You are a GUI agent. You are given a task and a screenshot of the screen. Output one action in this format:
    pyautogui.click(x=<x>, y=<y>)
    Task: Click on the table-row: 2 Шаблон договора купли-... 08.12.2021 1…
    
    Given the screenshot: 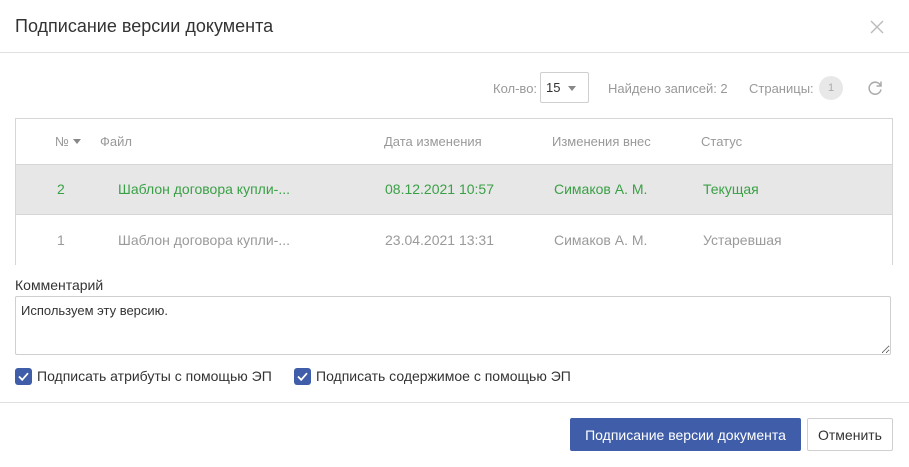 What is the action you would take?
    pyautogui.click(x=454, y=190)
    